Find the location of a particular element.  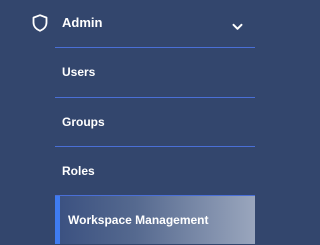

nav-item-users: Users is located at coordinates (155, 72).